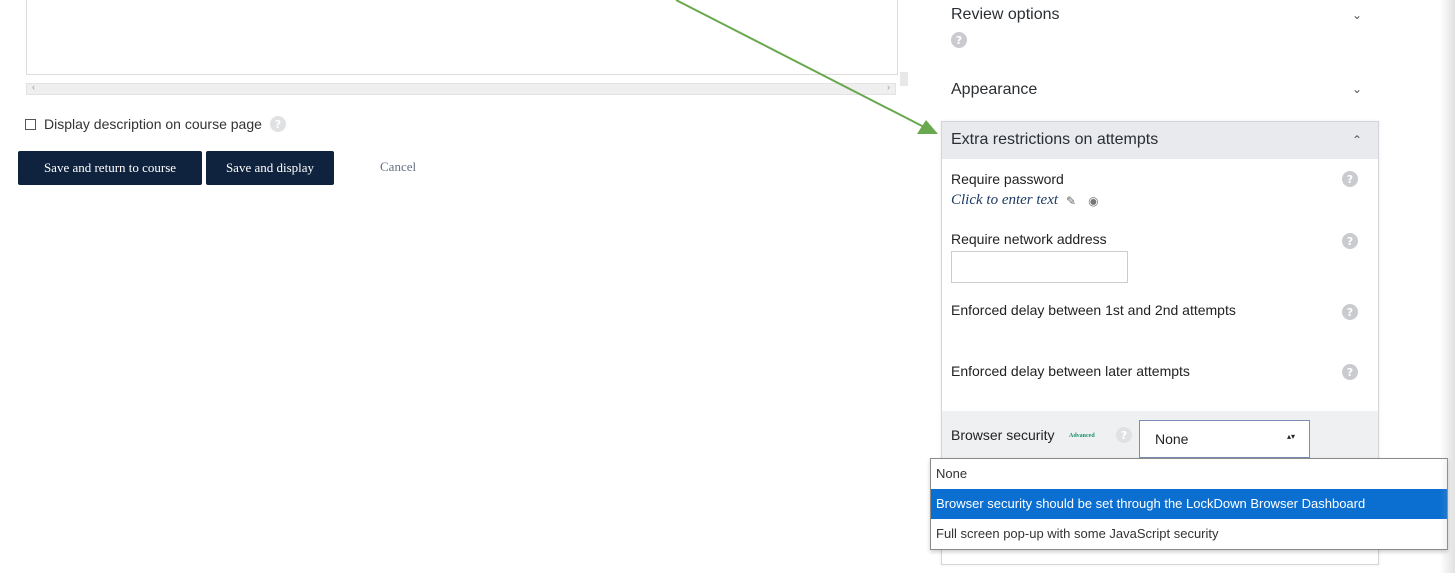 The width and height of the screenshot is (1455, 573). Describe the element at coordinates (1290, 436) in the screenshot. I see `select-arrows-icon: ▴▾` at that location.